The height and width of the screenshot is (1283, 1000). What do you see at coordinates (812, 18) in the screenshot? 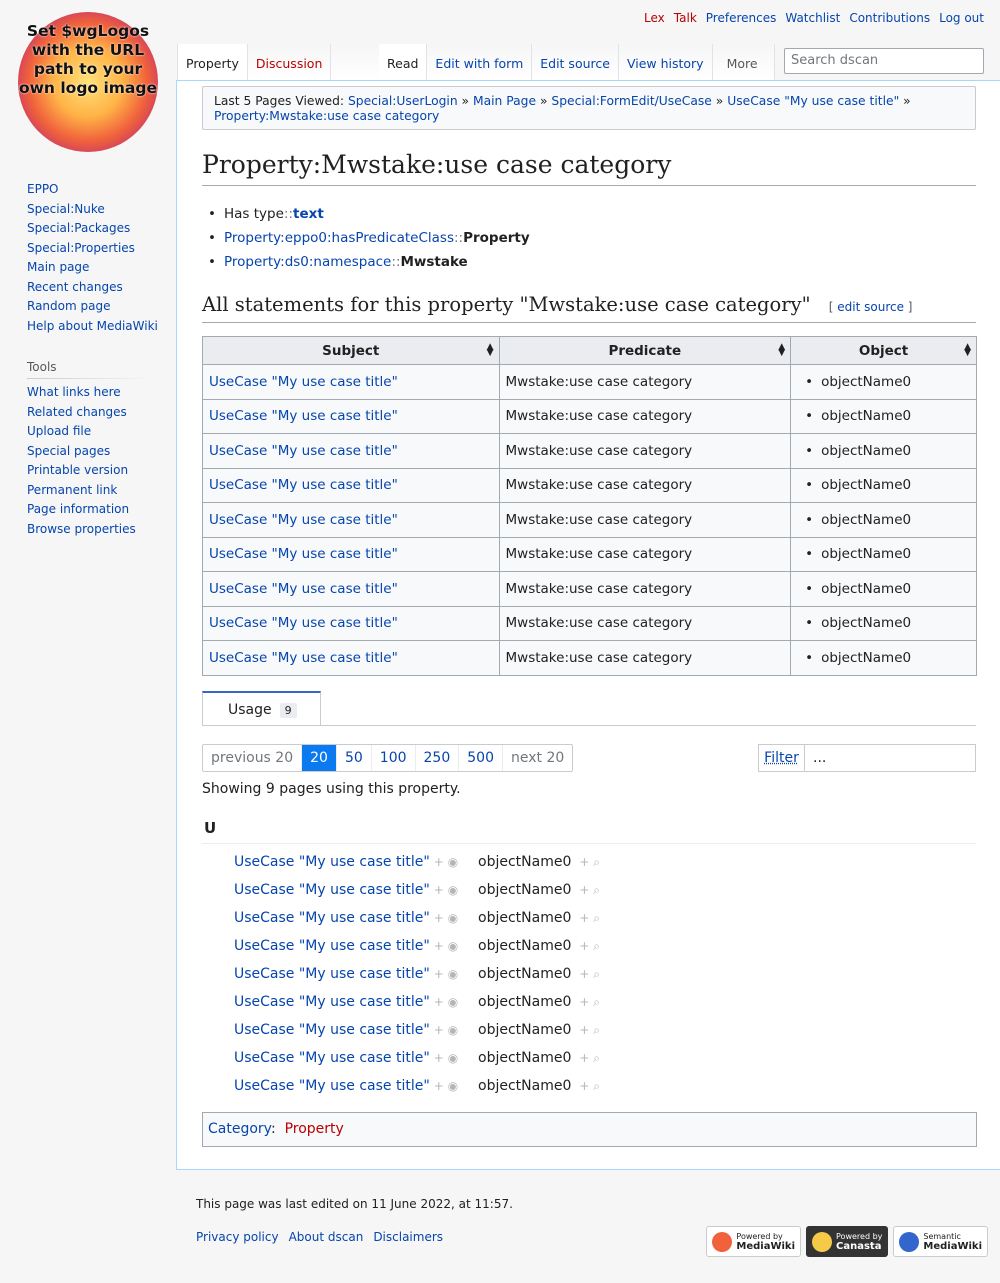
I see `personal-tool-link: Watchlist` at bounding box center [812, 18].